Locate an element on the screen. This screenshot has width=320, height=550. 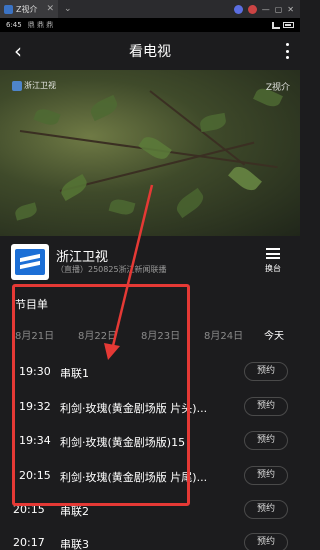
page-title: 看电视 is located at coordinates (150, 52).